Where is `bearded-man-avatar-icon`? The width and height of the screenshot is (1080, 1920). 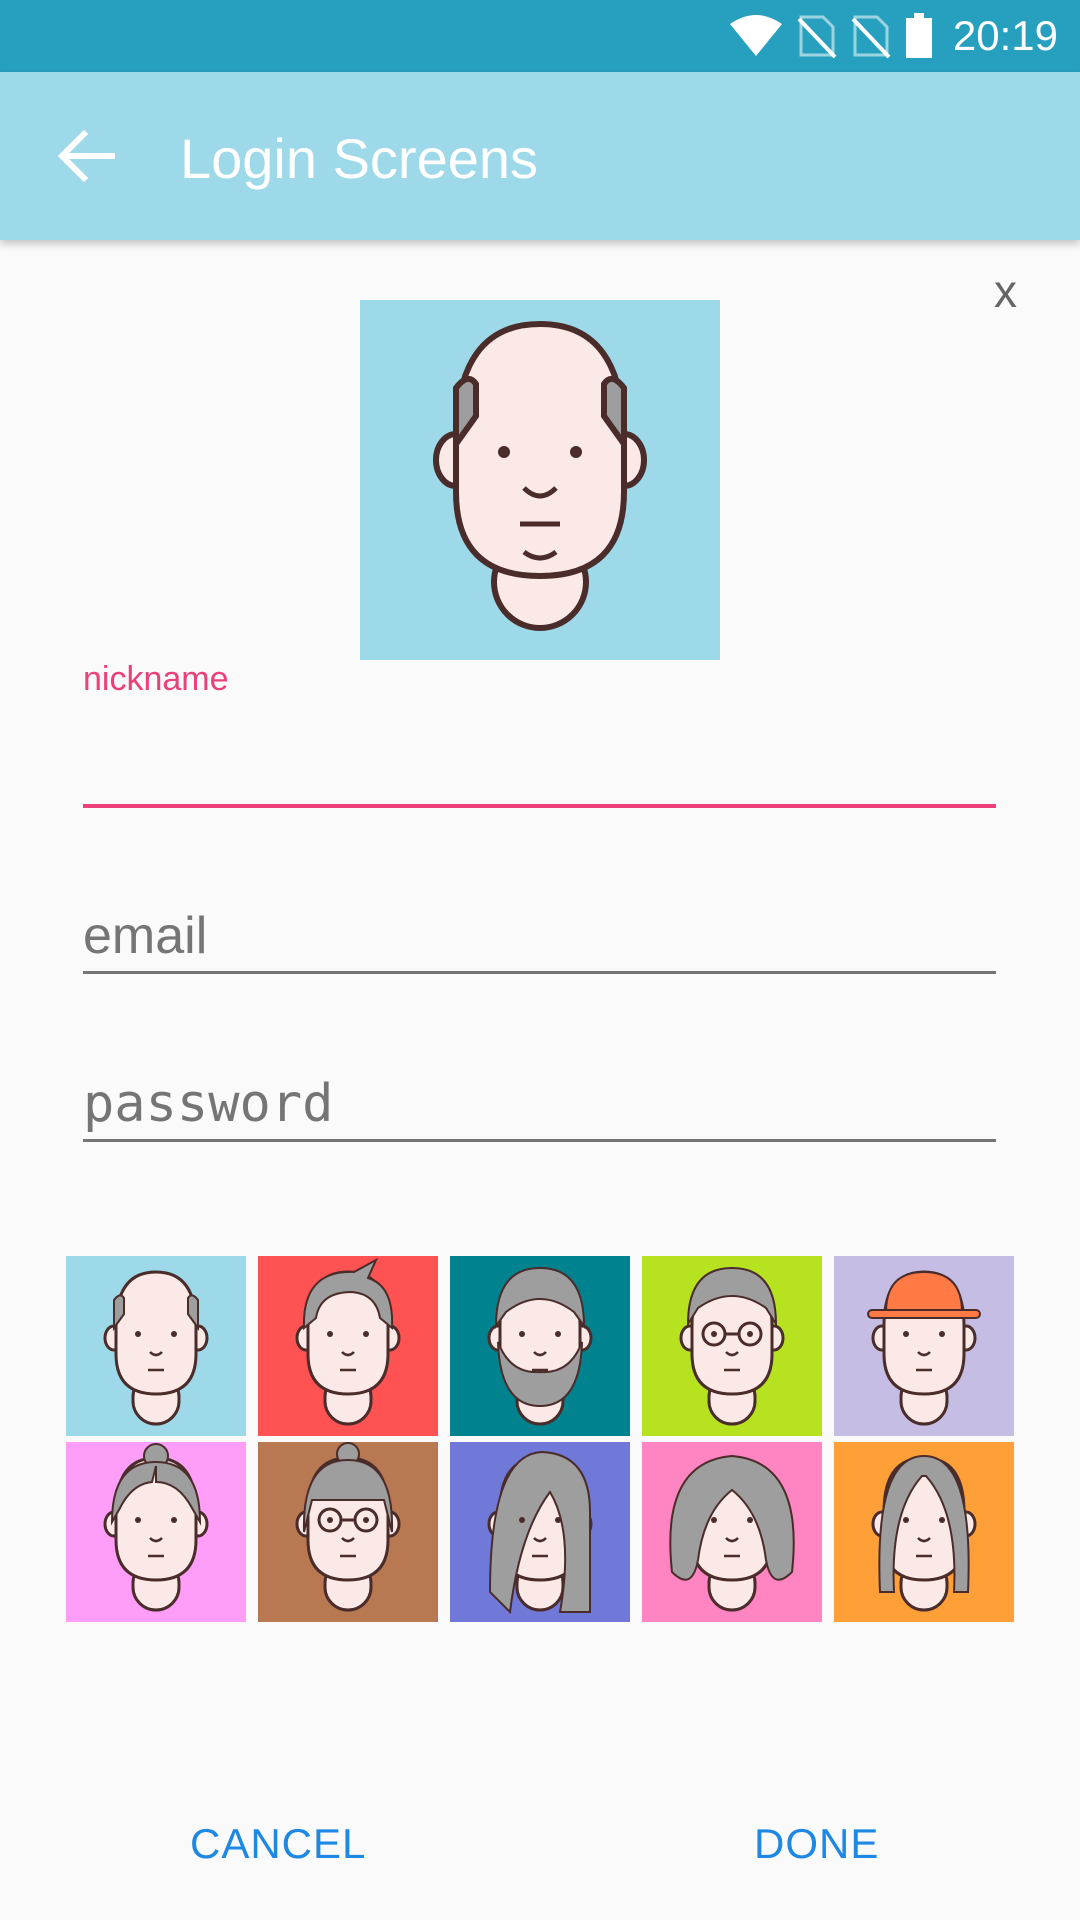
bearded-man-avatar-icon is located at coordinates (540, 1346).